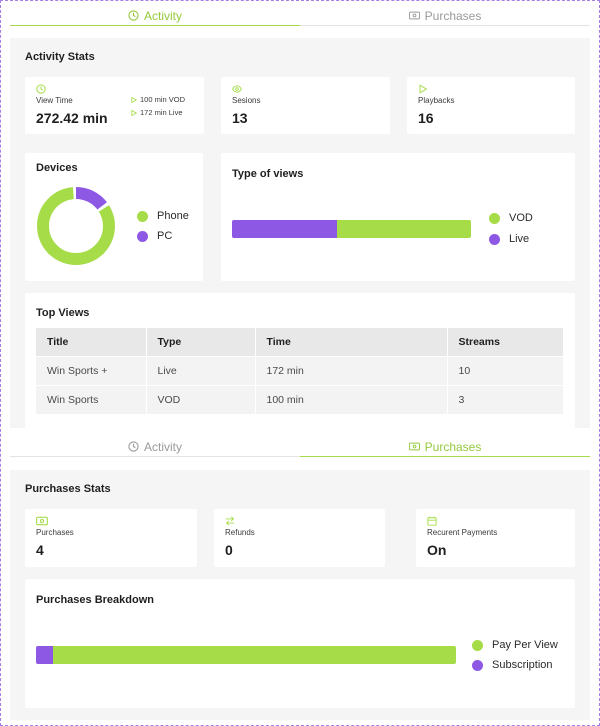 The height and width of the screenshot is (726, 600). I want to click on stat-label: Recurent Payments, so click(462, 532).